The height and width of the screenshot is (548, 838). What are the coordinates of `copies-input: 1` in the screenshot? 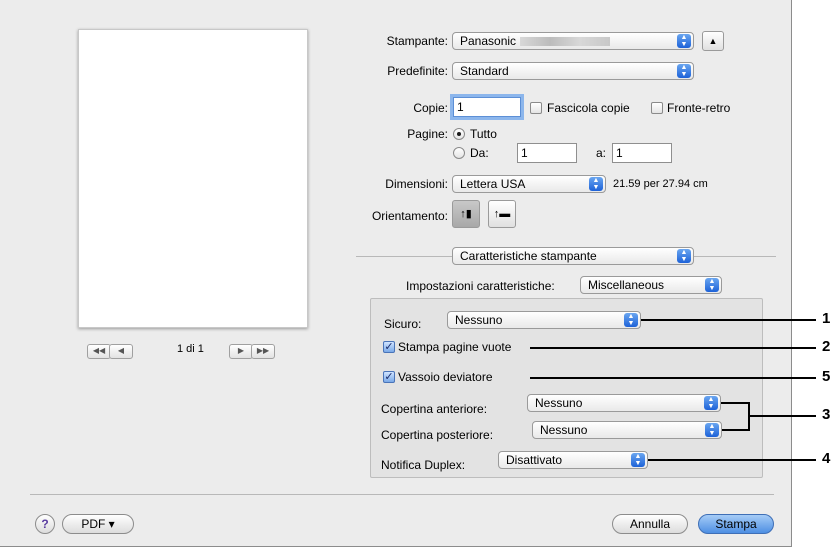 It's located at (487, 107).